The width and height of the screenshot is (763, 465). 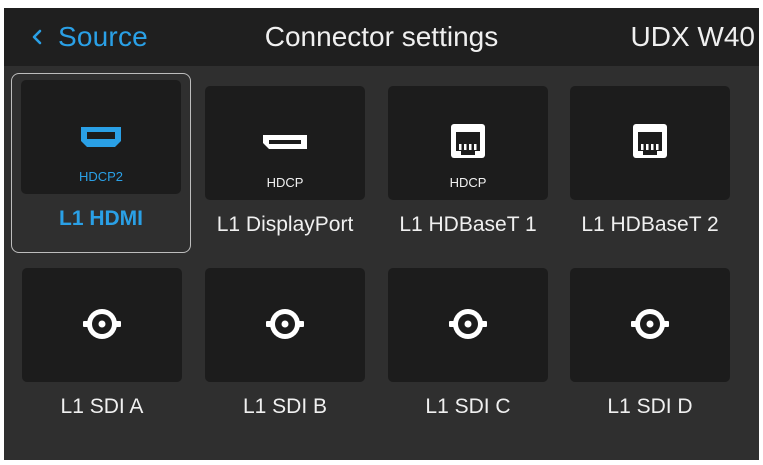 I want to click on connector-label: L1 SDI D, so click(x=650, y=406).